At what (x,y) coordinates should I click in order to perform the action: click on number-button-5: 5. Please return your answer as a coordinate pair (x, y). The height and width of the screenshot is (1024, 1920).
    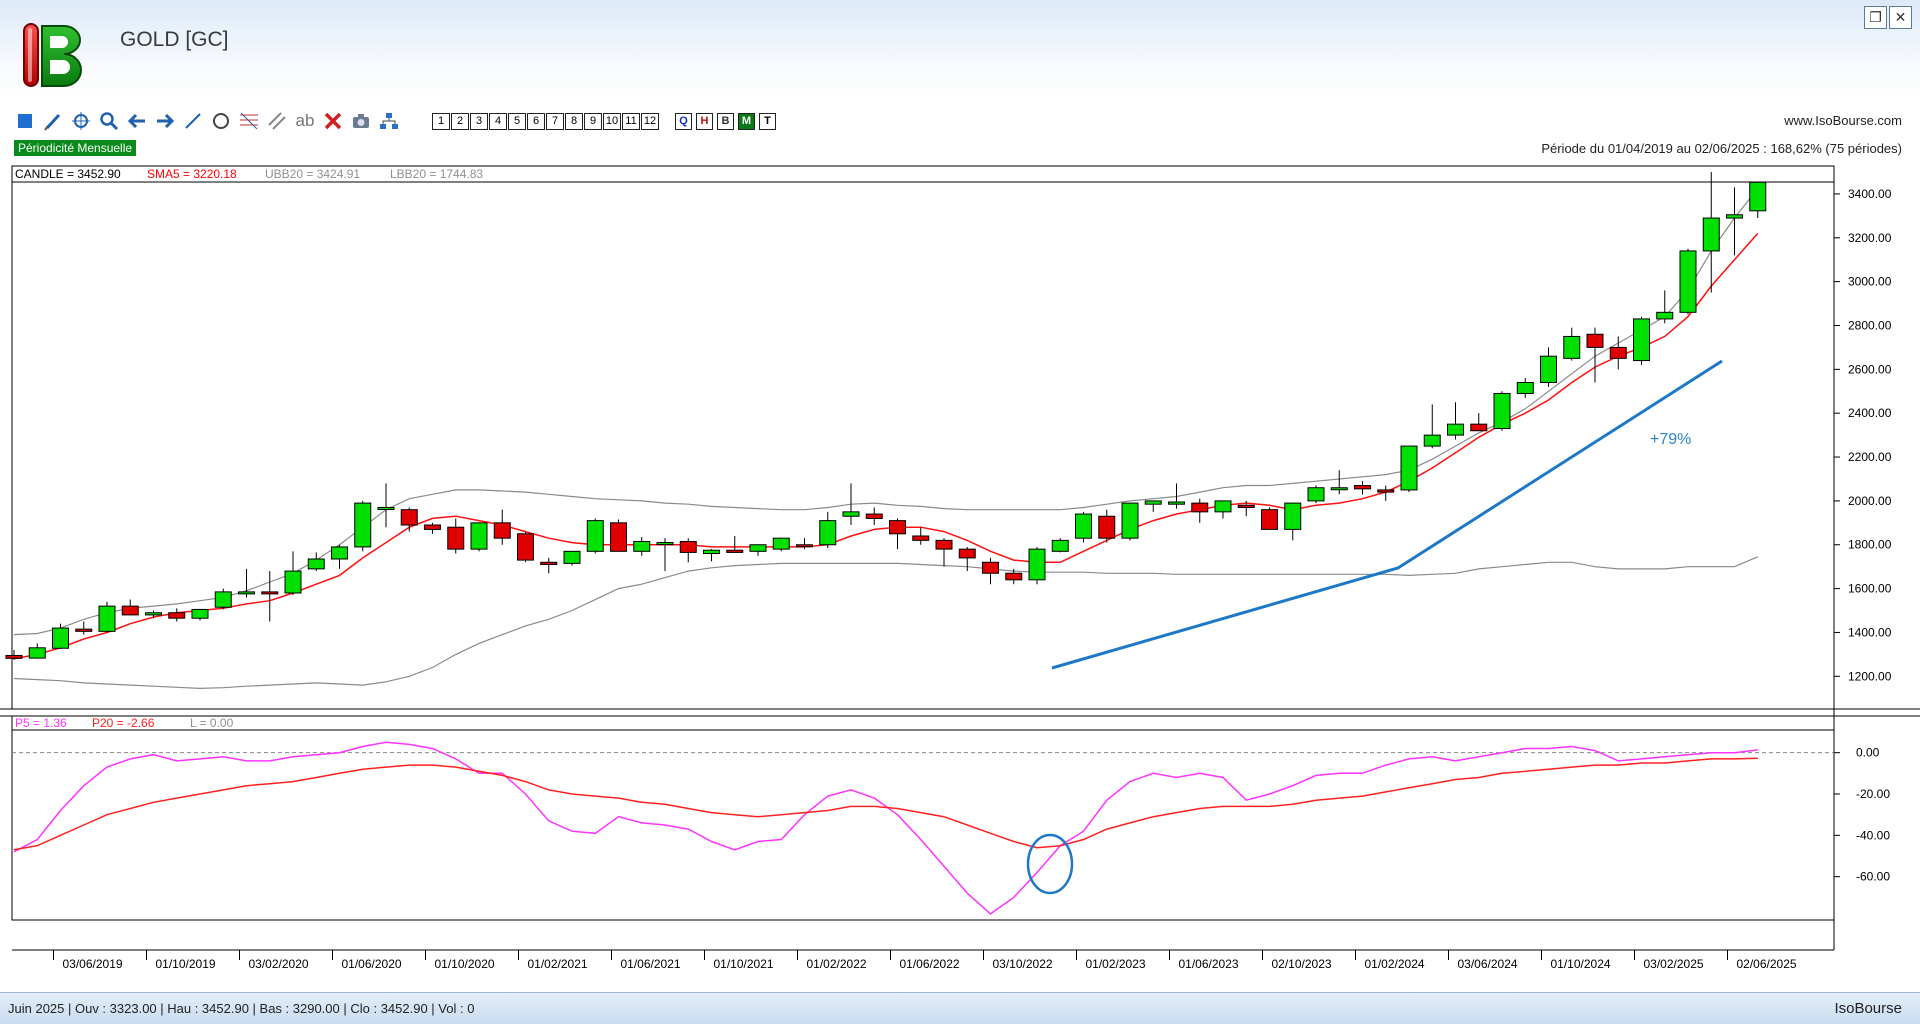
    Looking at the image, I should click on (517, 121).